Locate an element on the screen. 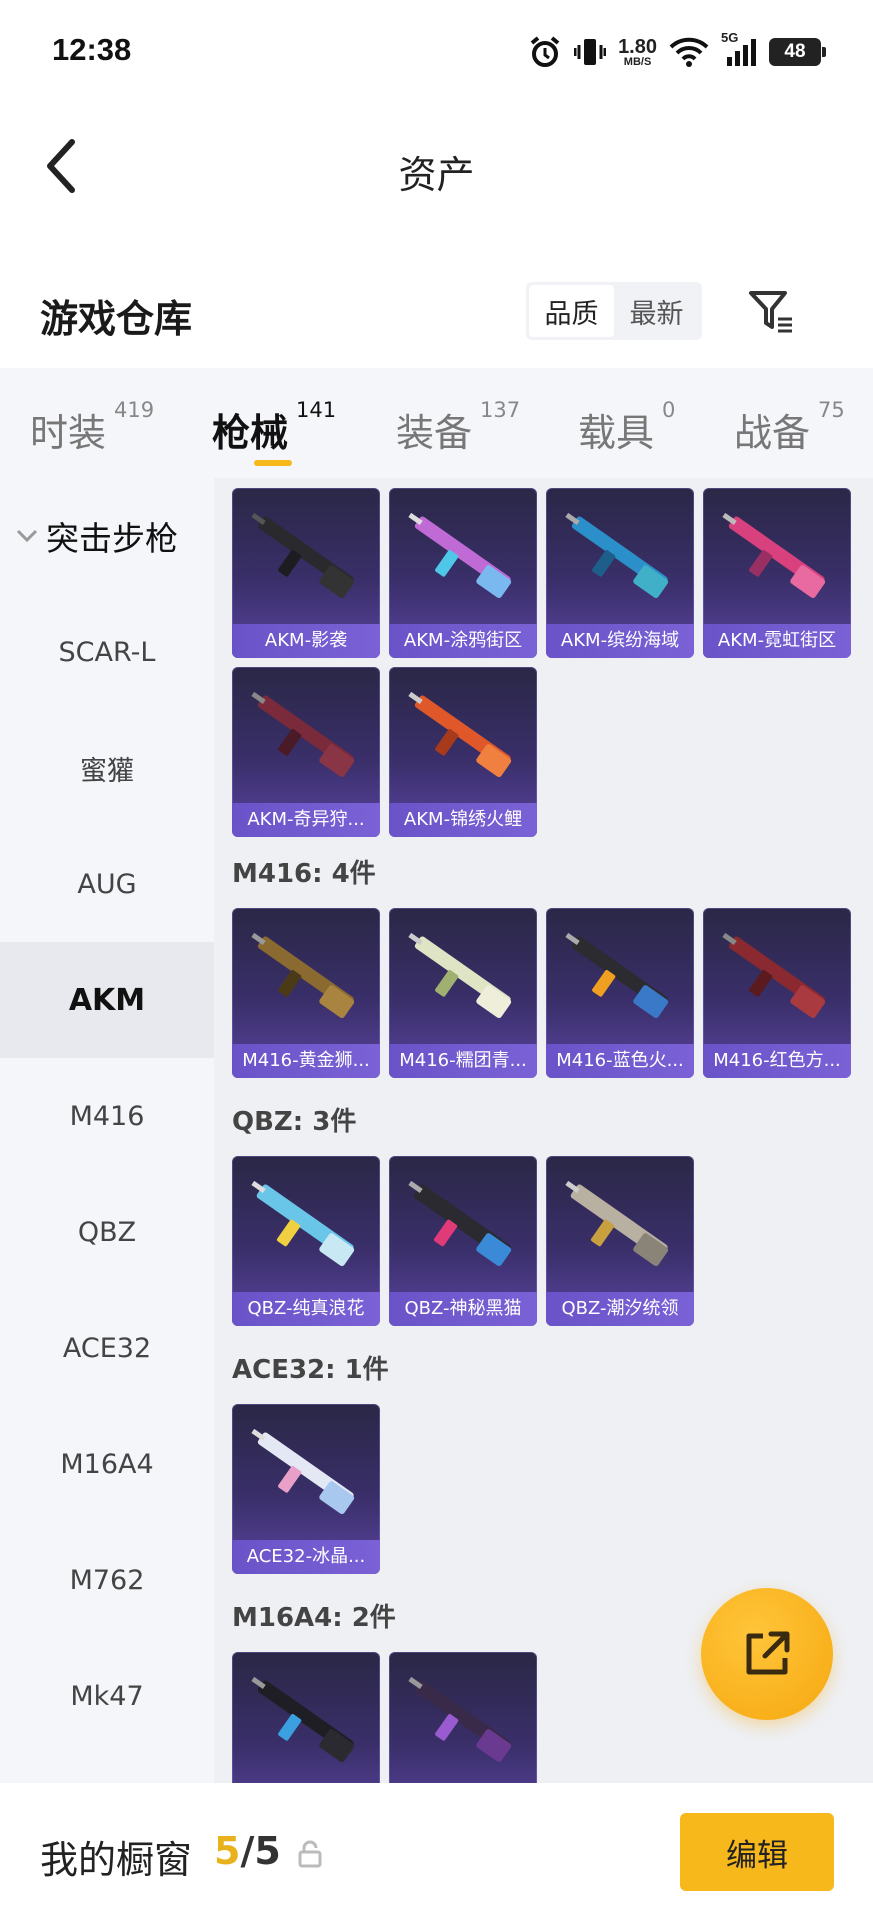 This screenshot has width=873, height=1920. showcase-bar: 我的橱窗 5/5 编辑 is located at coordinates (436, 1851).